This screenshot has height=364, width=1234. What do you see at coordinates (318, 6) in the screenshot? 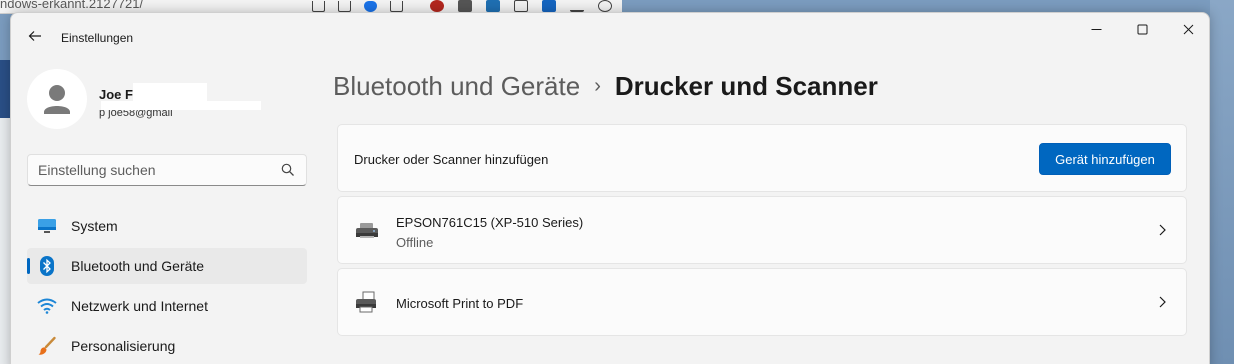
I see `edit-icon` at bounding box center [318, 6].